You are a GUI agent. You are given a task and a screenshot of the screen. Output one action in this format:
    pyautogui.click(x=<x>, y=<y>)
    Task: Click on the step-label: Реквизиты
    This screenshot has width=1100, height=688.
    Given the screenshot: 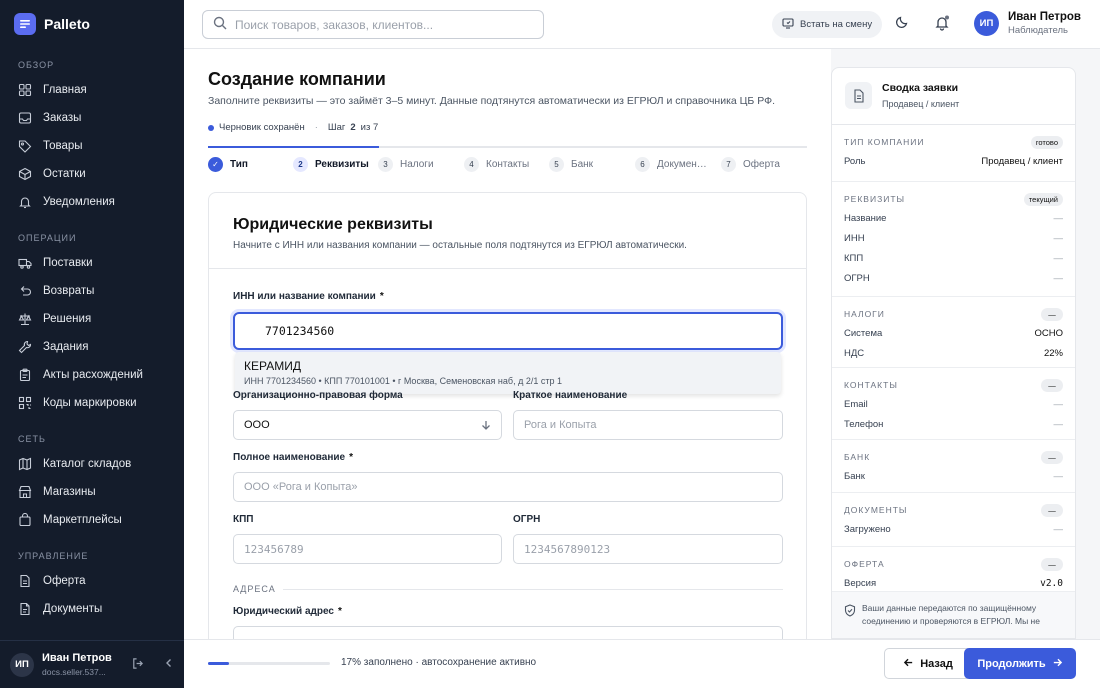 What is the action you would take?
    pyautogui.click(x=342, y=164)
    